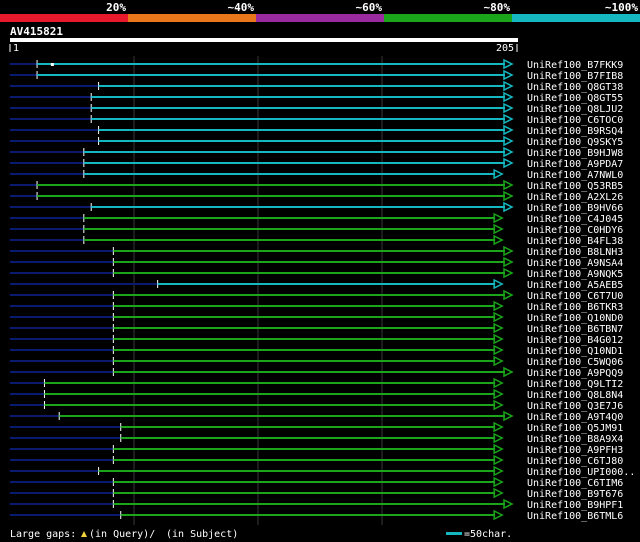  Describe the element at coordinates (316, 64) in the screenshot. I see `hit-row: UniRef100_B7FKK9` at that location.